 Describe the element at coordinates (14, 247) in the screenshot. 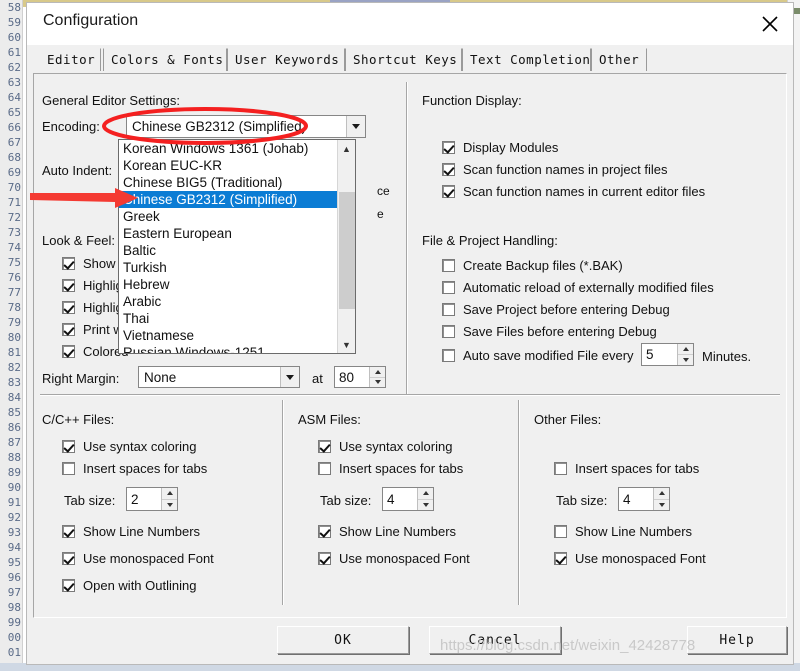

I see `line-number: 74` at that location.